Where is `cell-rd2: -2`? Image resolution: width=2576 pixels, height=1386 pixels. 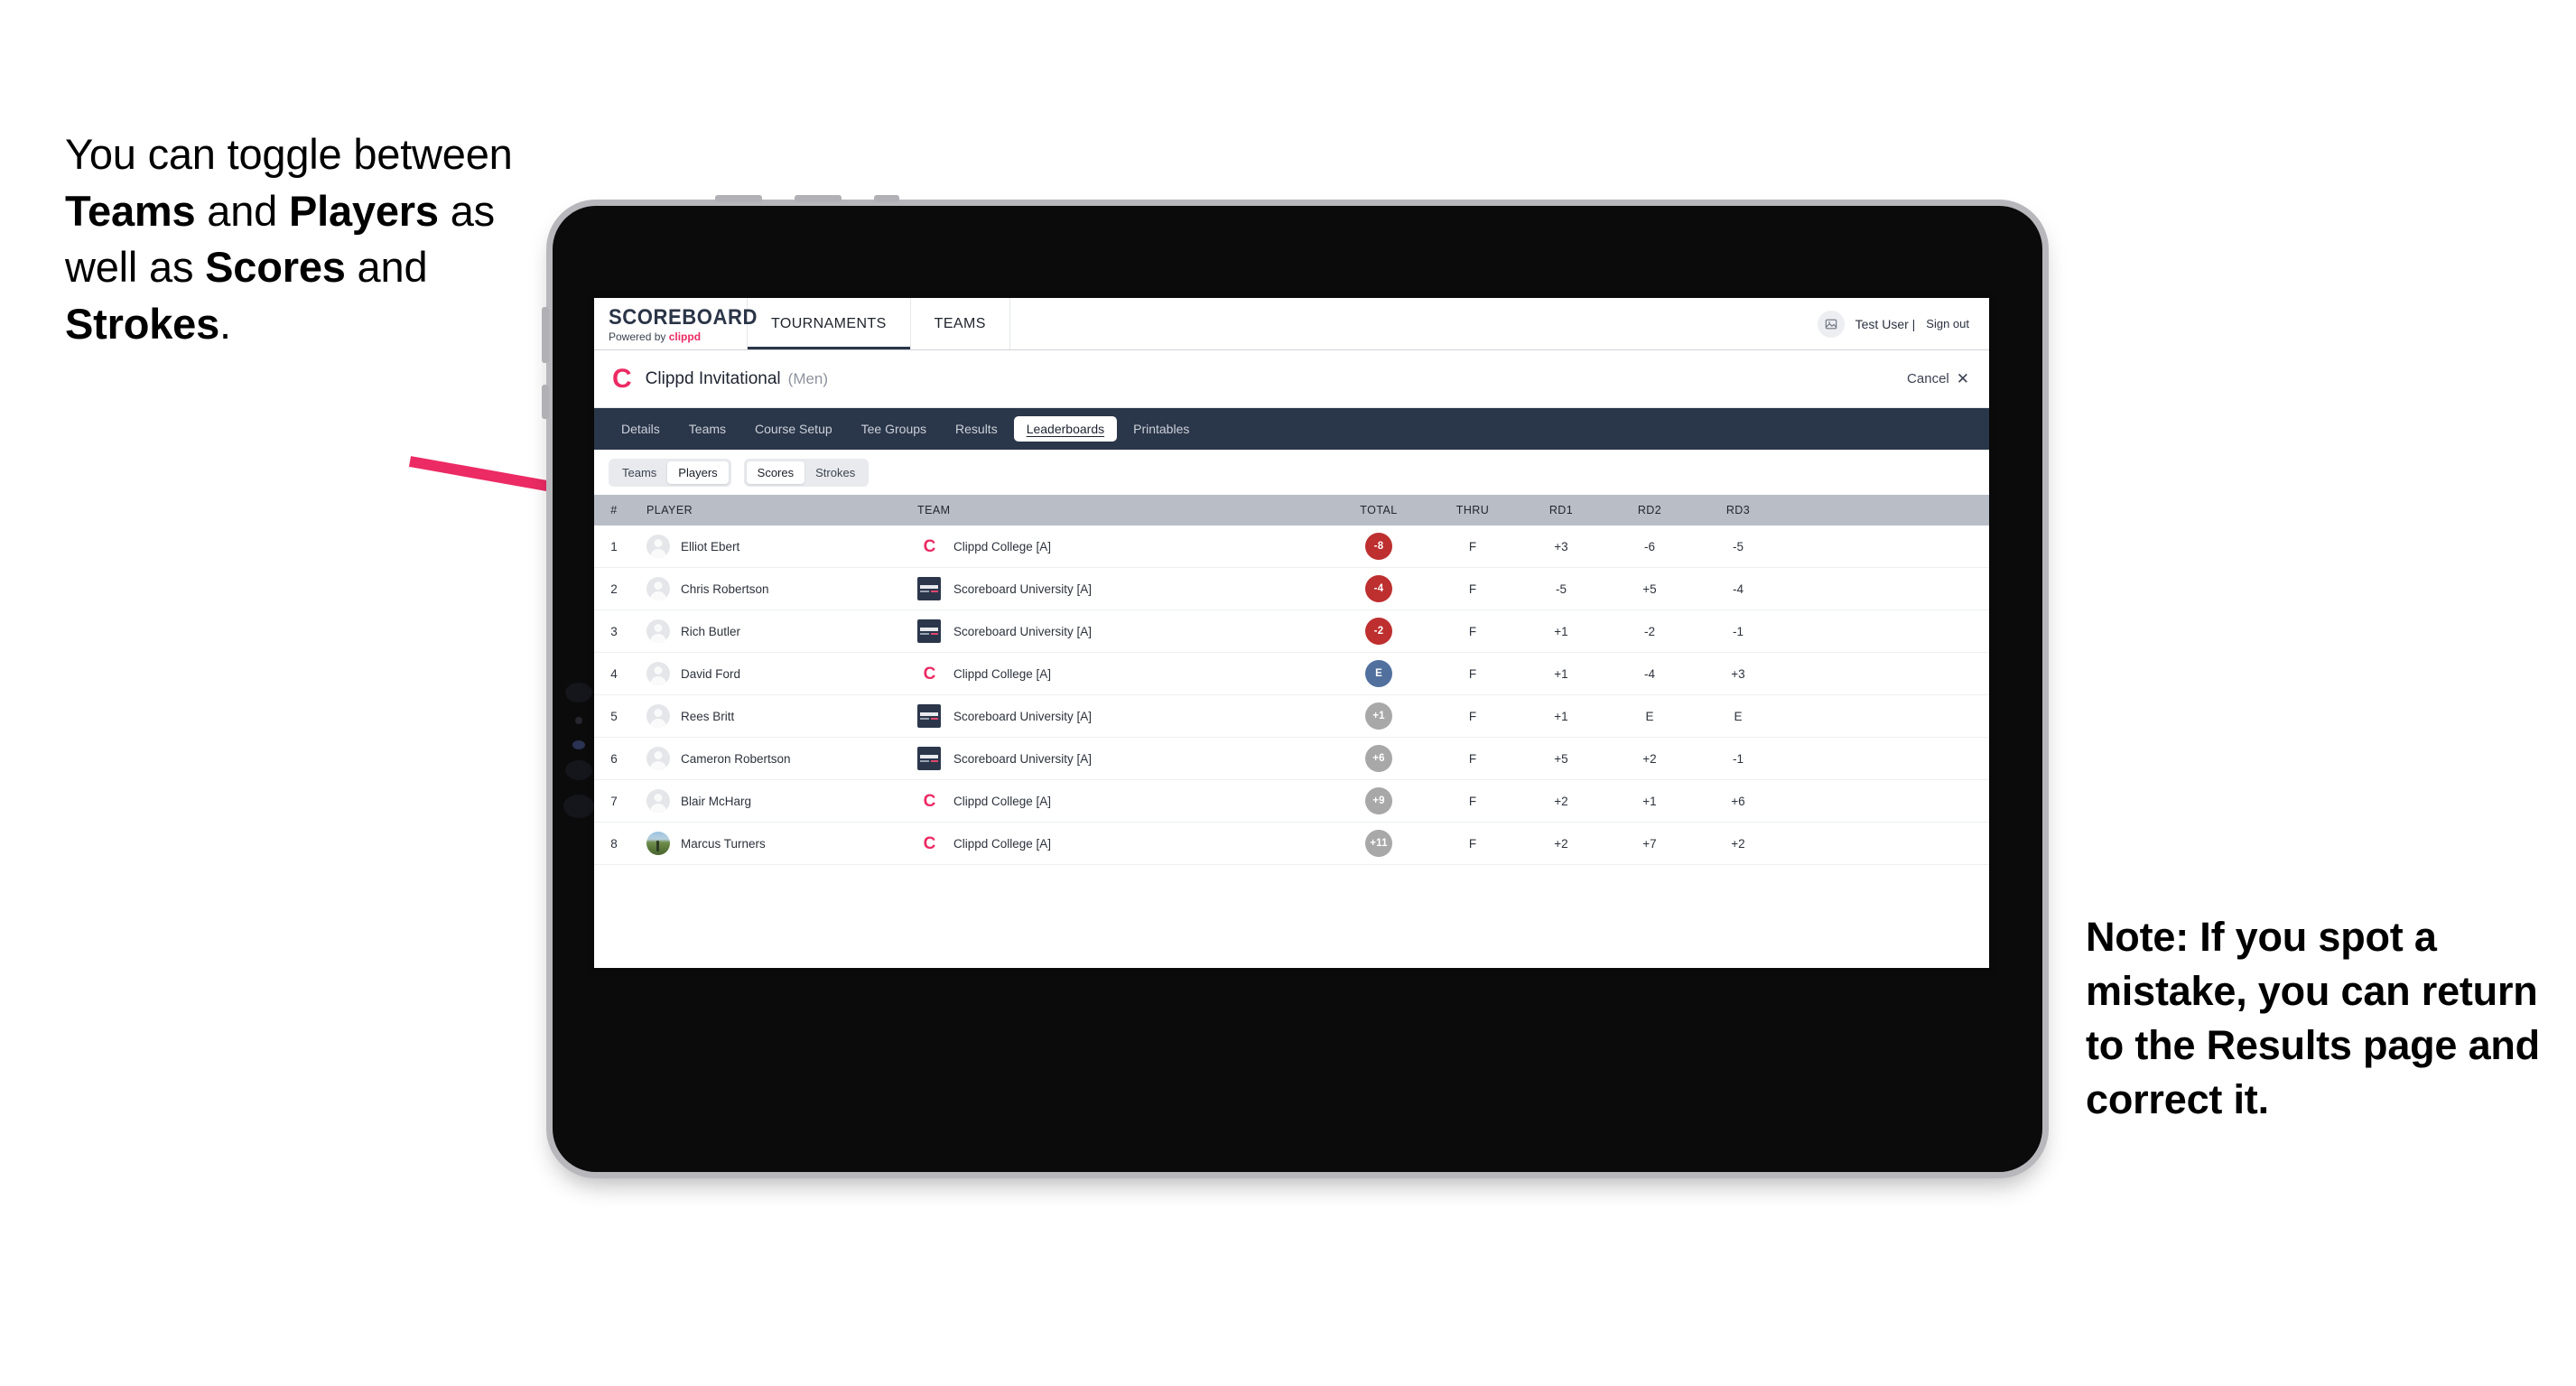
cell-rd2: -2 is located at coordinates (1649, 631).